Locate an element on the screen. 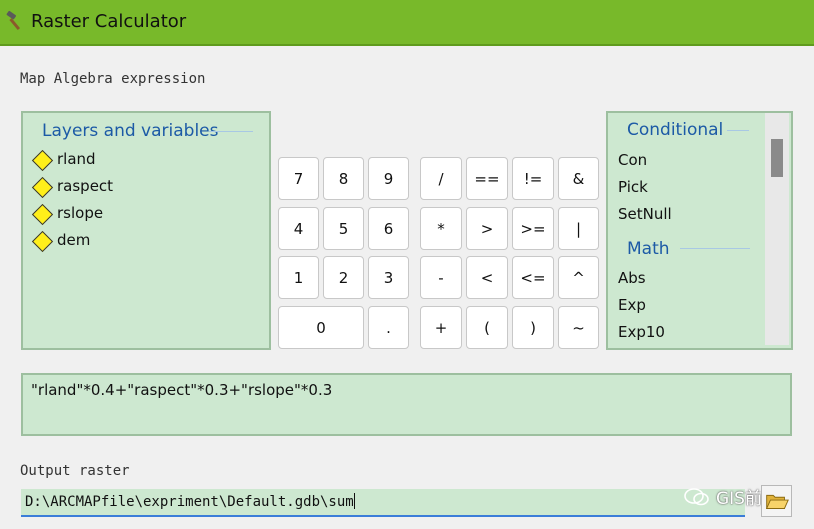 The width and height of the screenshot is (814, 529). key-xor: ^ is located at coordinates (578, 277).